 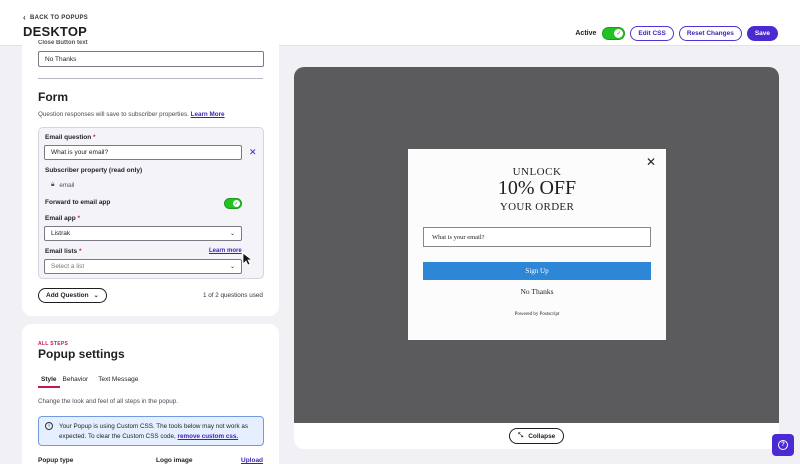 What do you see at coordinates (24, 17) in the screenshot?
I see `chevron-left-icon: ‹` at bounding box center [24, 17].